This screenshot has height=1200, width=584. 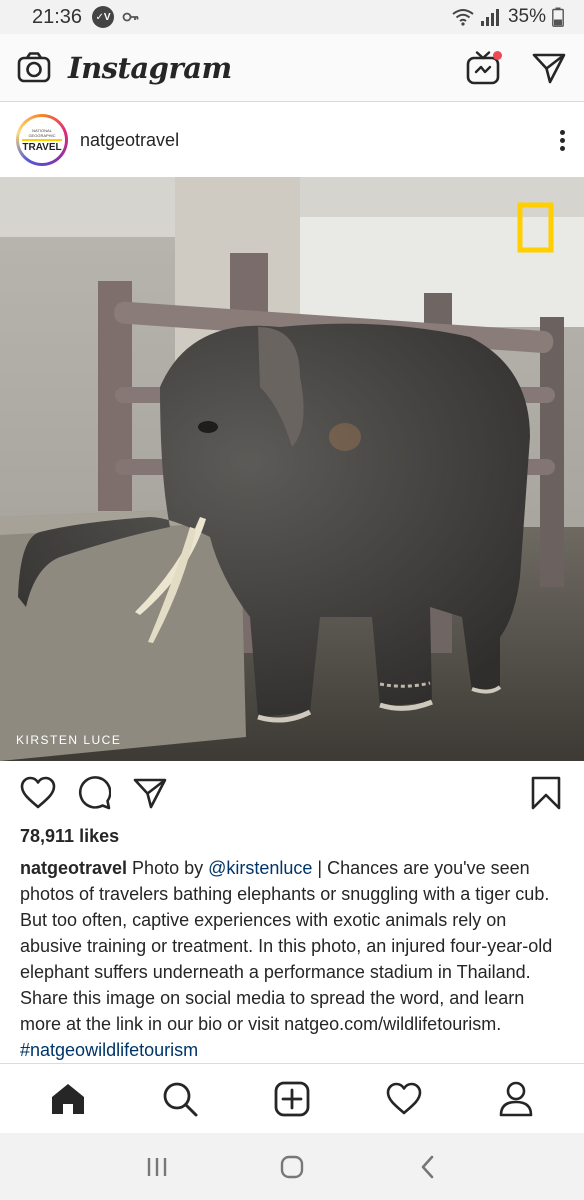 I want to click on battery-icon, so click(x=558, y=17).